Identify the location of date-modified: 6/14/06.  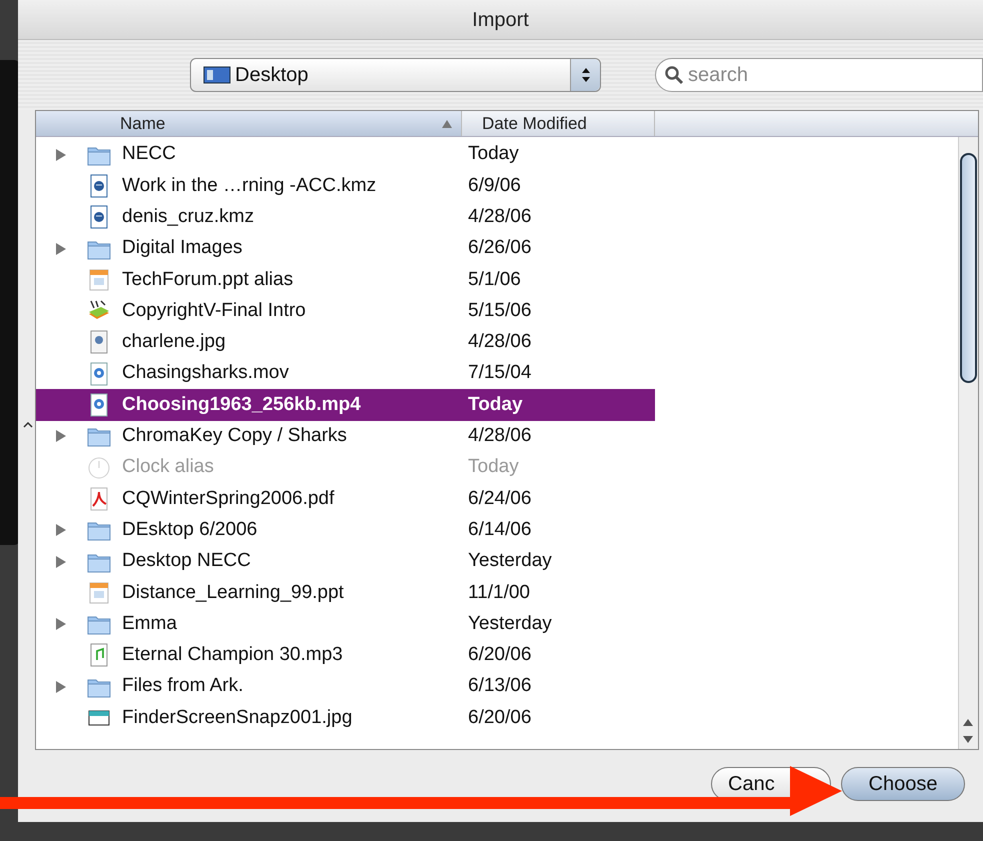
(500, 530).